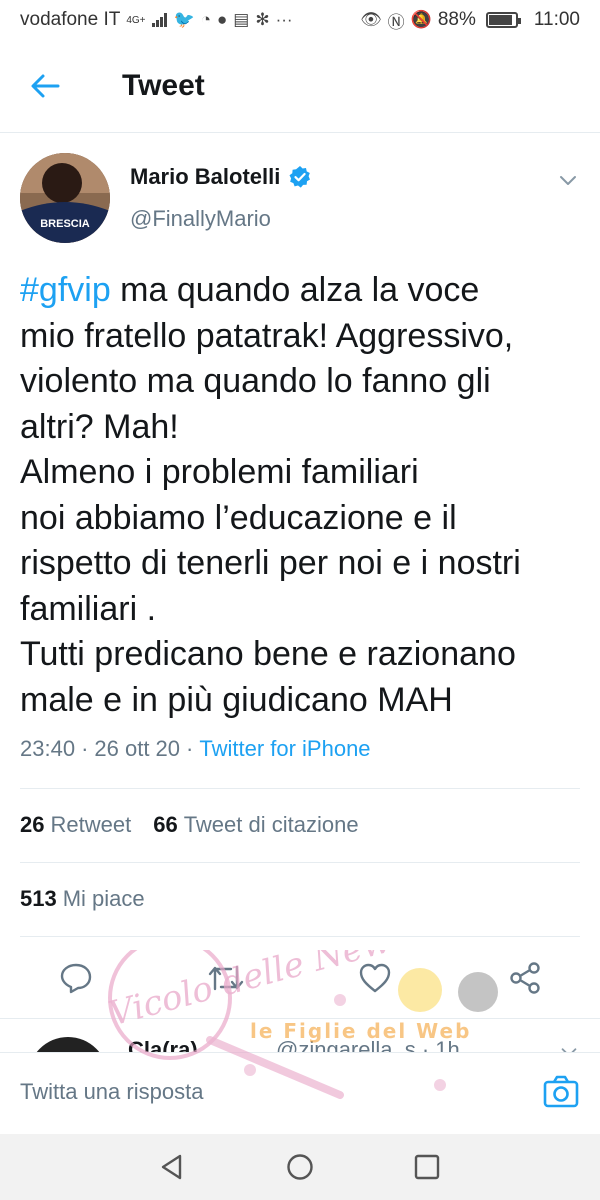 The width and height of the screenshot is (600, 1200). Describe the element at coordinates (195, 749) in the screenshot. I see `tweet-meta: 23:40 · 26 ott 20 · Twitter for iPhone` at that location.